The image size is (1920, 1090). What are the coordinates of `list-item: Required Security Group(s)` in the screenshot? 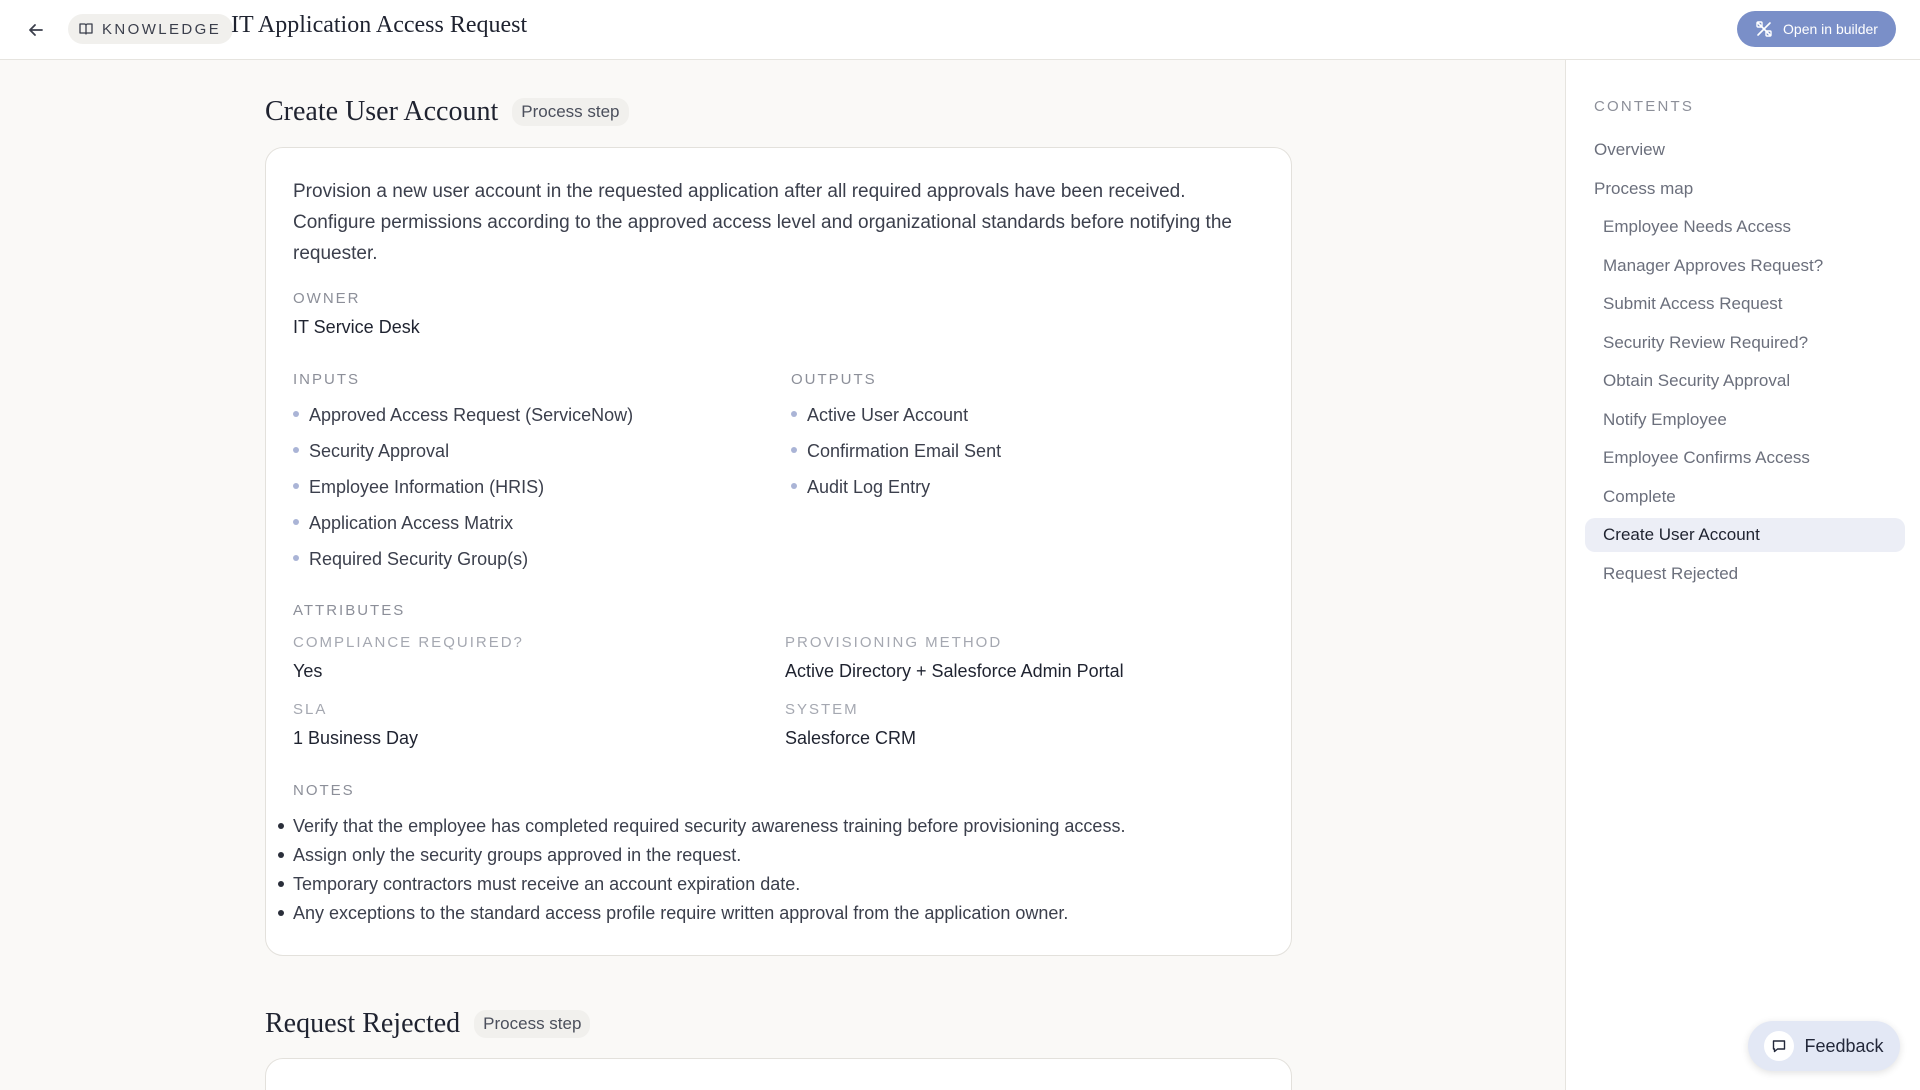 It's located at (463, 565).